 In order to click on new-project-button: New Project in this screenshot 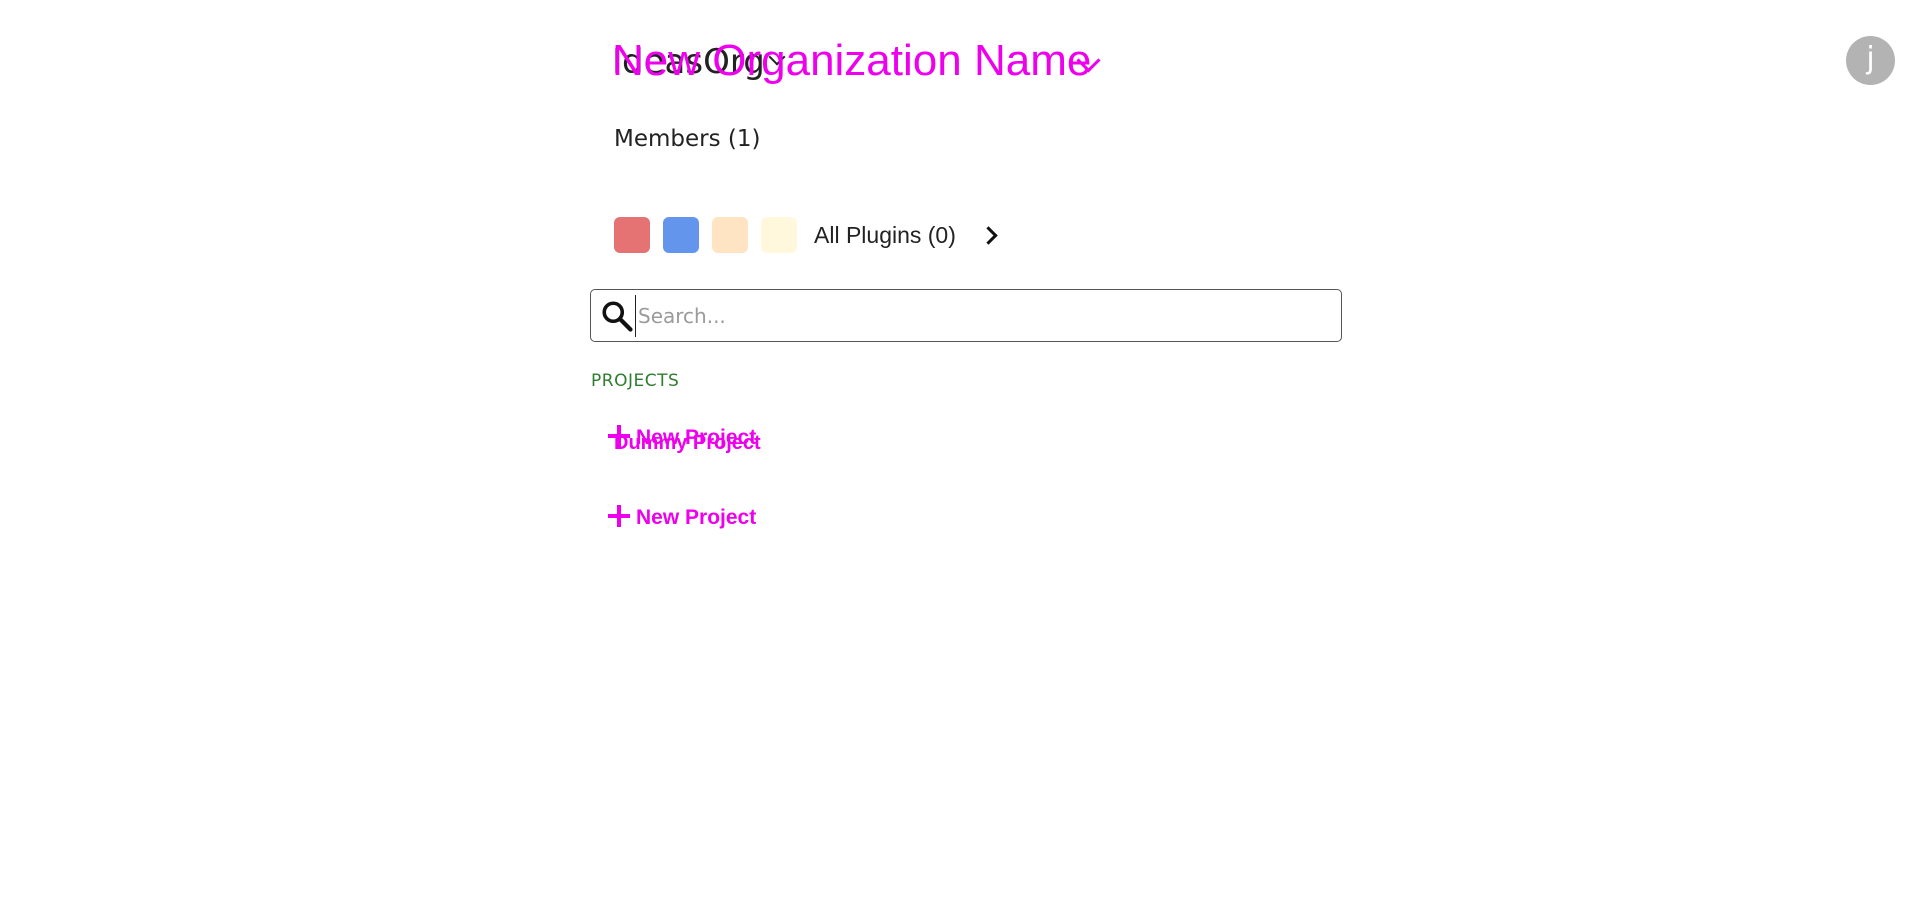, I will do `click(682, 517)`.